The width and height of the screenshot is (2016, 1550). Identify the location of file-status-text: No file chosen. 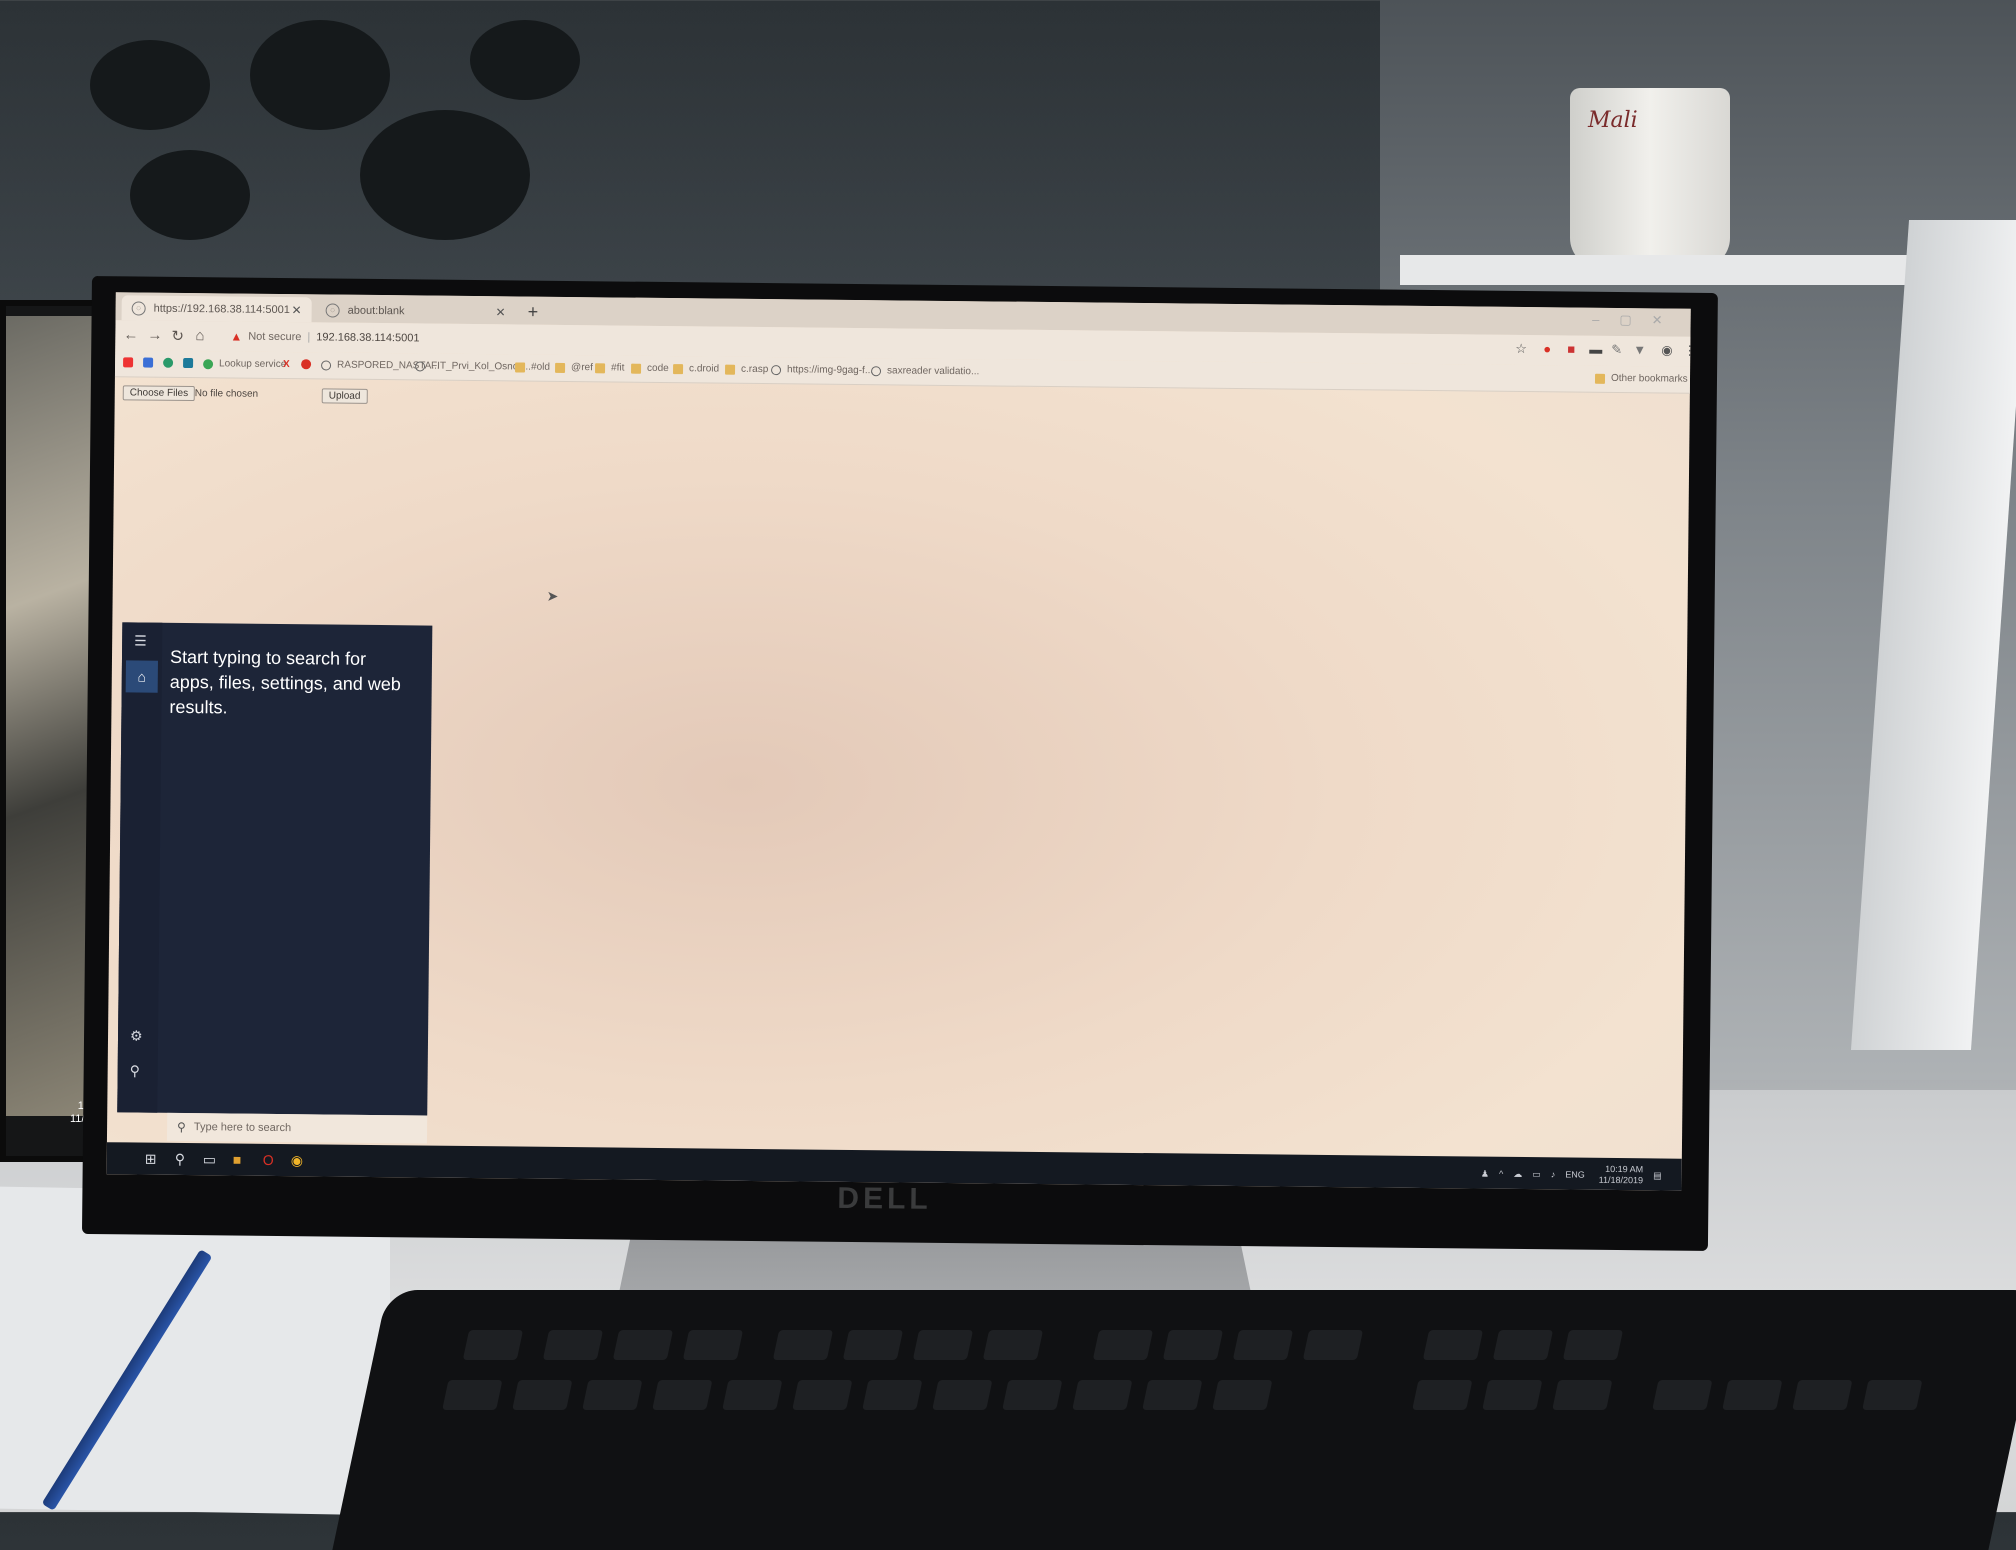
(226, 394).